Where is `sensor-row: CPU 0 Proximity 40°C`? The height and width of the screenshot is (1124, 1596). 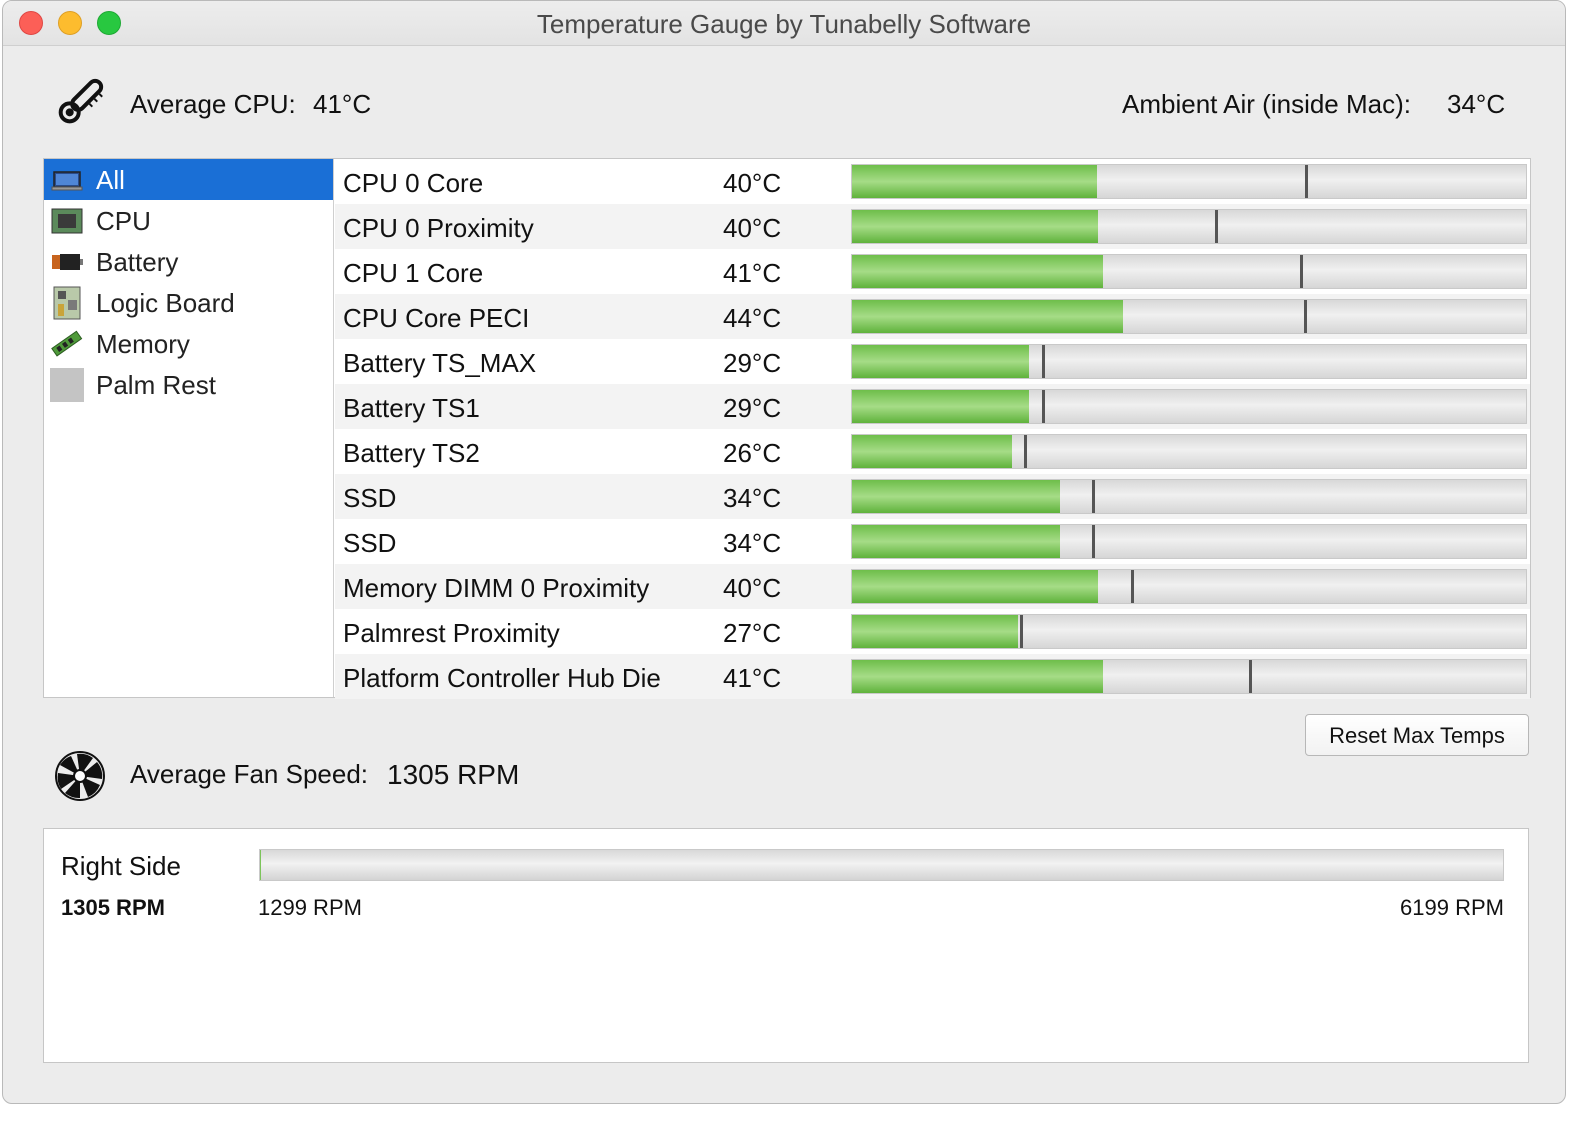
sensor-row: CPU 0 Proximity 40°C is located at coordinates (932, 226).